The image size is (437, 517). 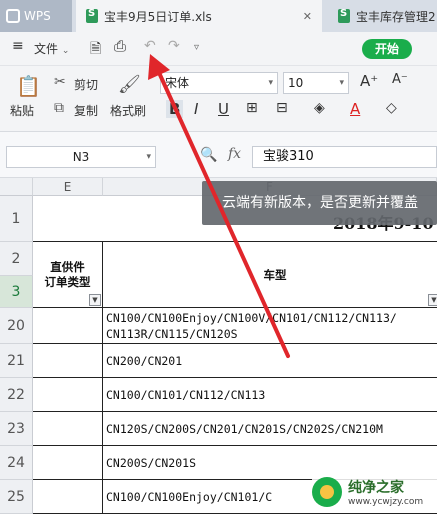 I want to click on font-name-select: 宋体 ▾, so click(x=219, y=83).